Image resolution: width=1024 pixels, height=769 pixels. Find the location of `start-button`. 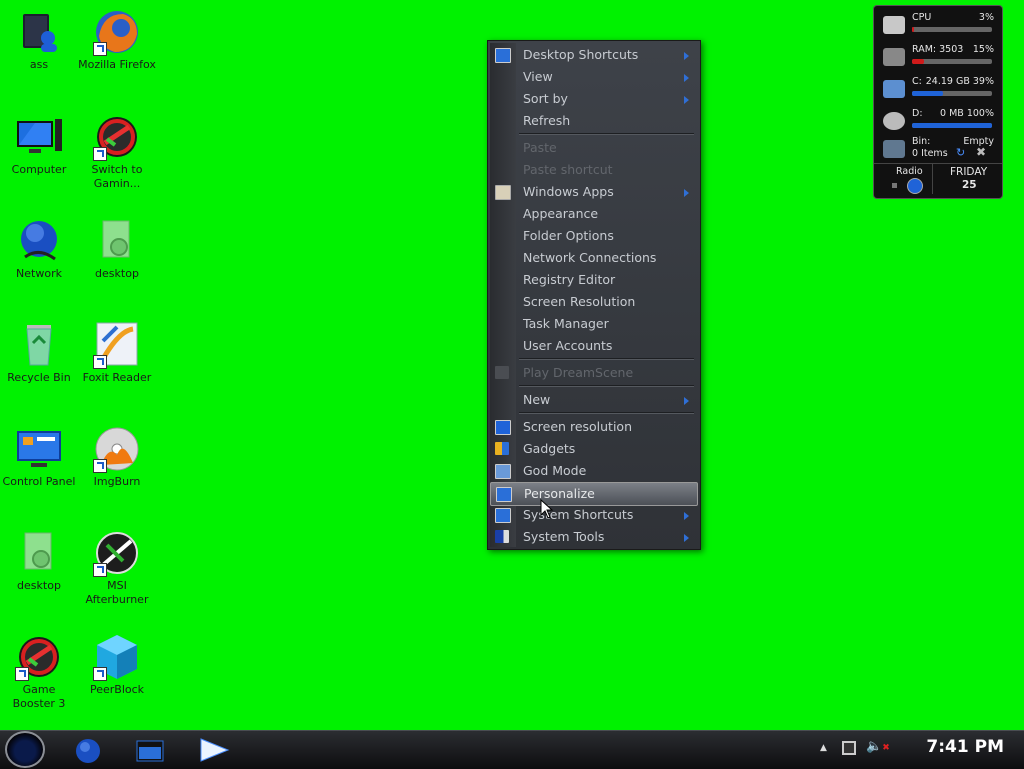

start-button is located at coordinates (25, 749).